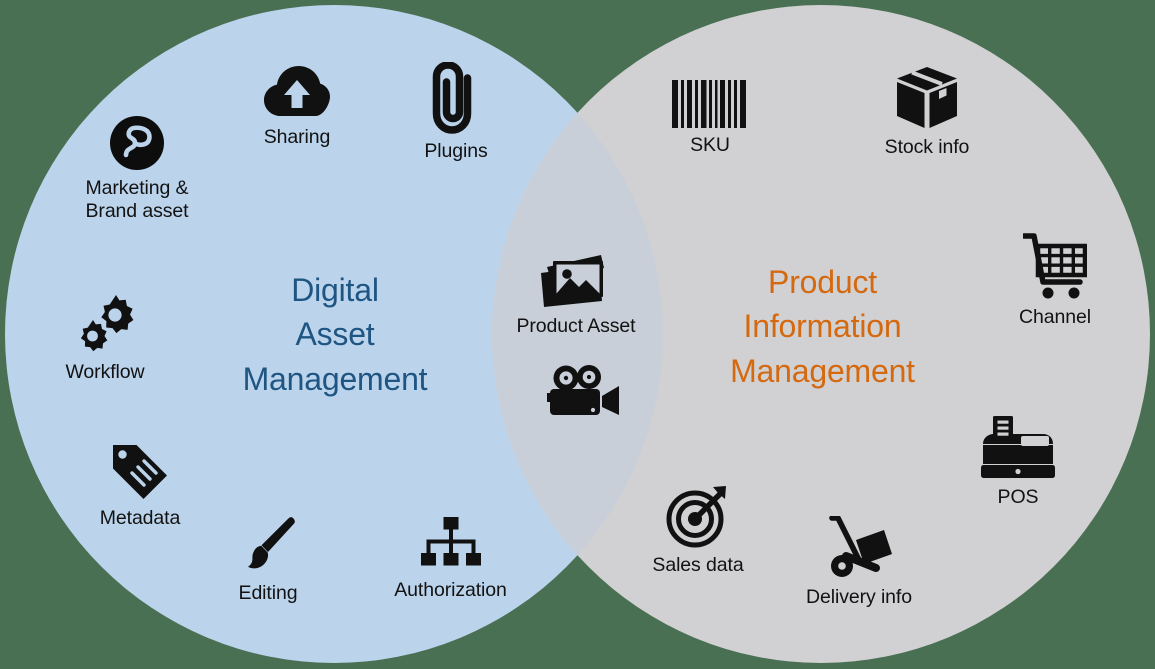 This screenshot has height=669, width=1155. Describe the element at coordinates (927, 98) in the screenshot. I see `box-icon` at that location.